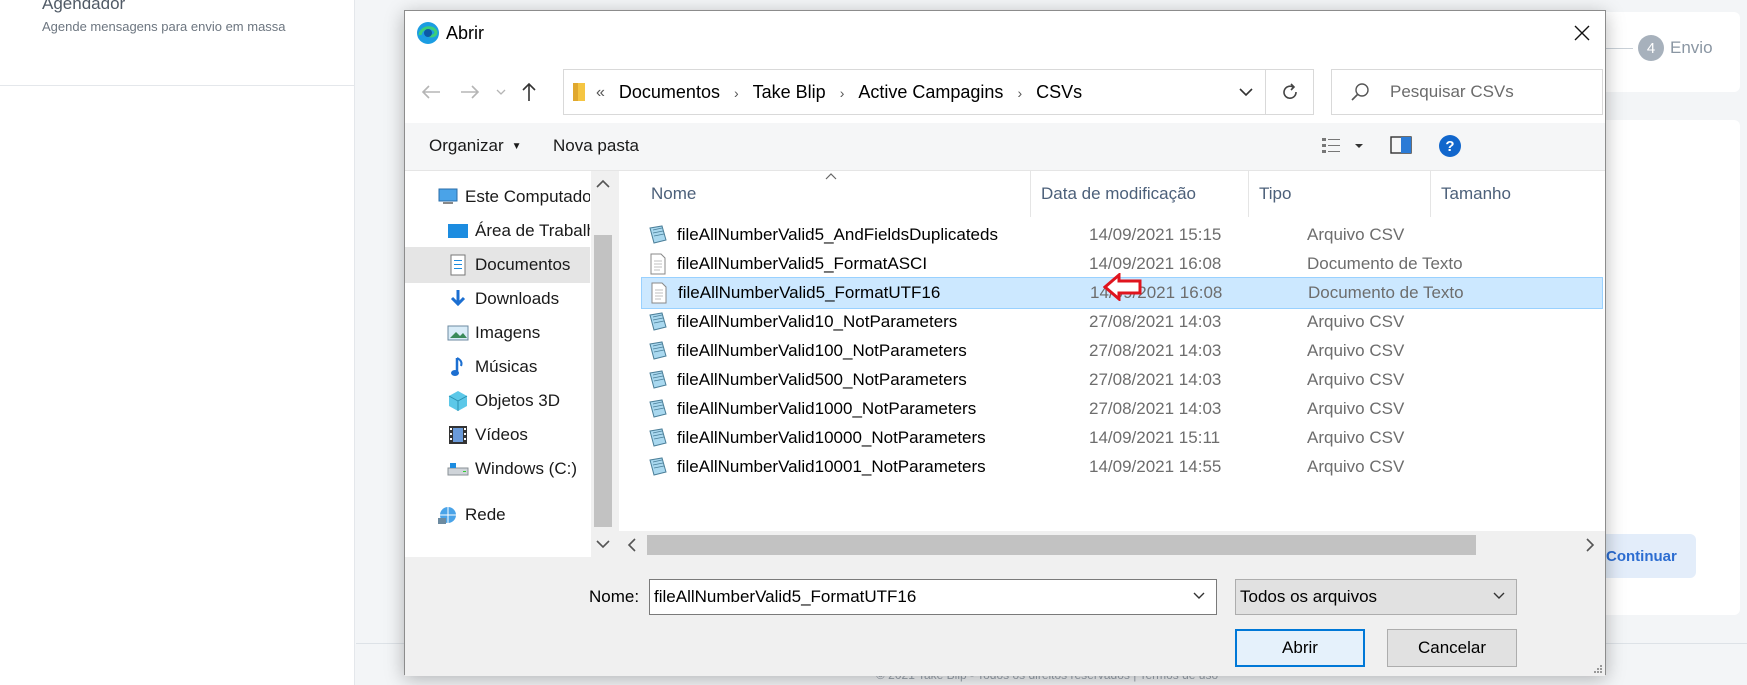  I want to click on chevron-up-icon, so click(603, 184).